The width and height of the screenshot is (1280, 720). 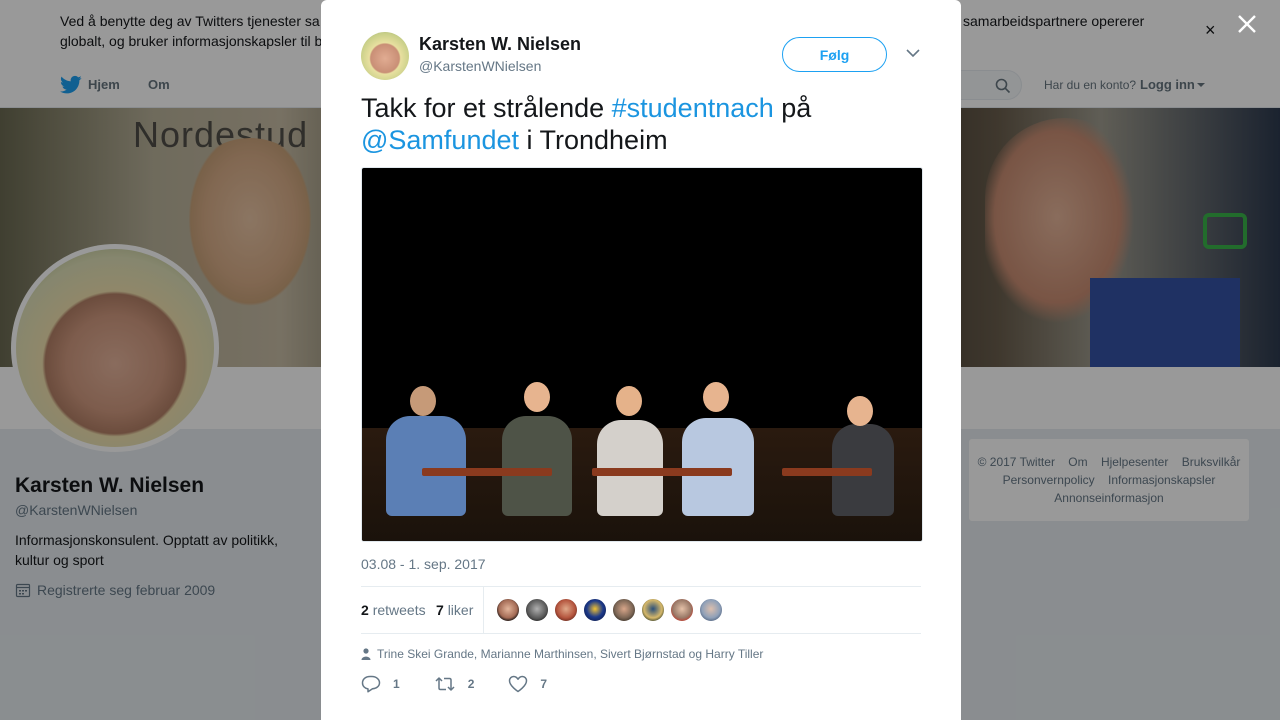 I want to click on tweet-stats: 2 retweets 7 liker, so click(x=641, y=610).